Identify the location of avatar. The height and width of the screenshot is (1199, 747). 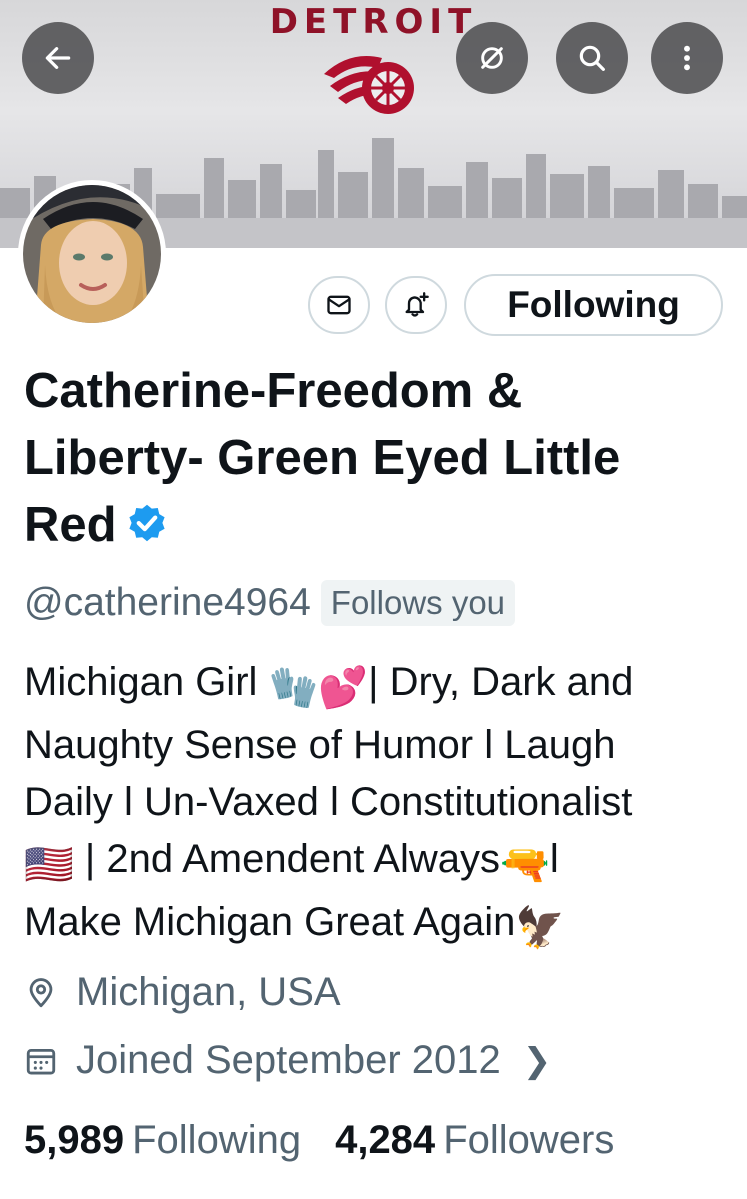
(92, 254).